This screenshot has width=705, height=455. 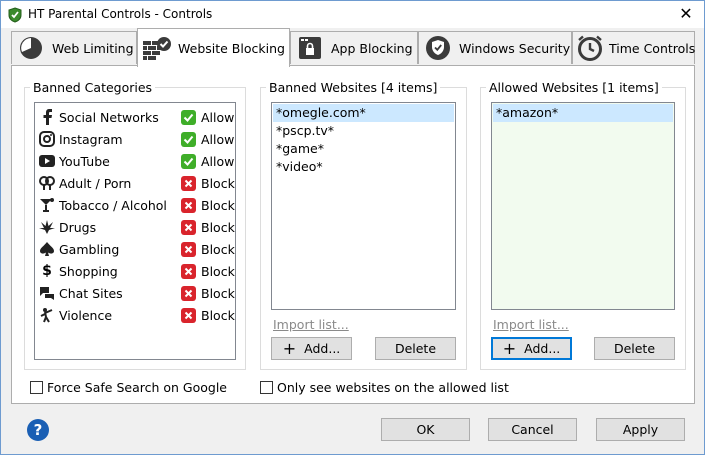 I want to click on only-allowed-option: Only see websites on the allowed list, so click(x=384, y=387).